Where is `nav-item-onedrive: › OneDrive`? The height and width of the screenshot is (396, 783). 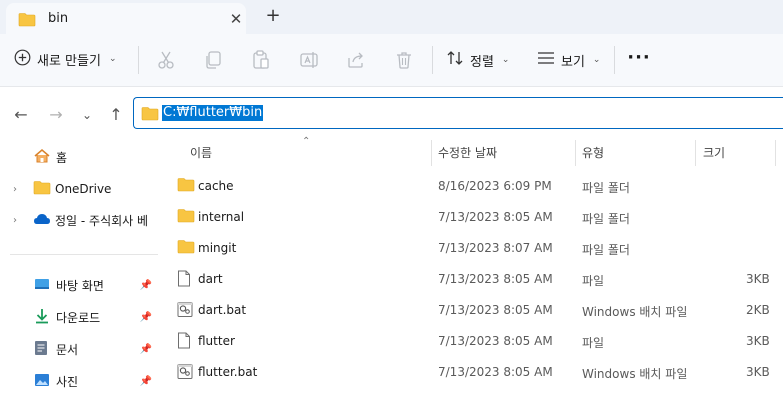
nav-item-onedrive: › OneDrive is located at coordinates (60, 189).